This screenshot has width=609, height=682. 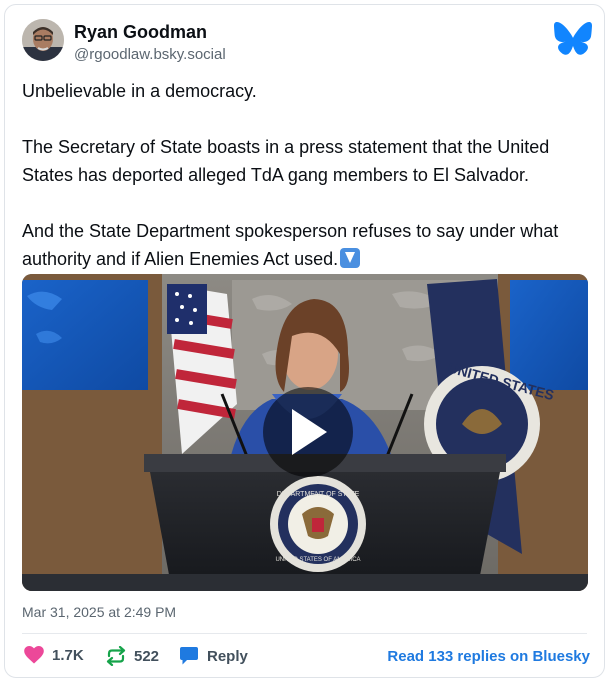 What do you see at coordinates (227, 656) in the screenshot?
I see `reply-label: Reply` at bounding box center [227, 656].